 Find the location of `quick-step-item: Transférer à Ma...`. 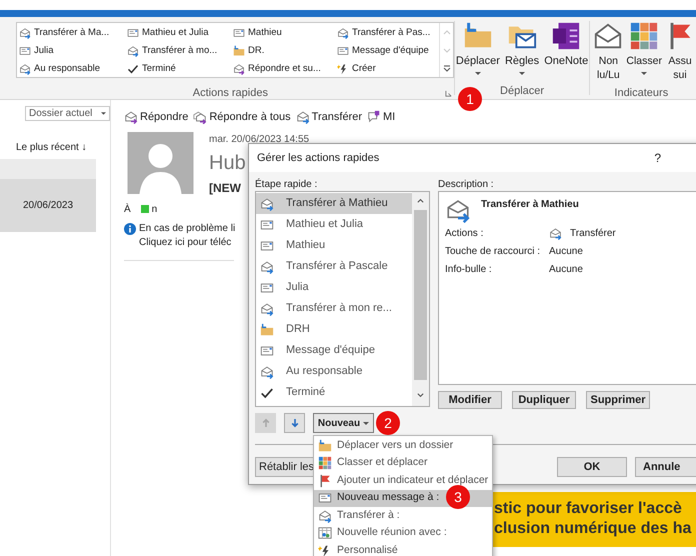

quick-step-item: Transférer à Ma... is located at coordinates (71, 33).